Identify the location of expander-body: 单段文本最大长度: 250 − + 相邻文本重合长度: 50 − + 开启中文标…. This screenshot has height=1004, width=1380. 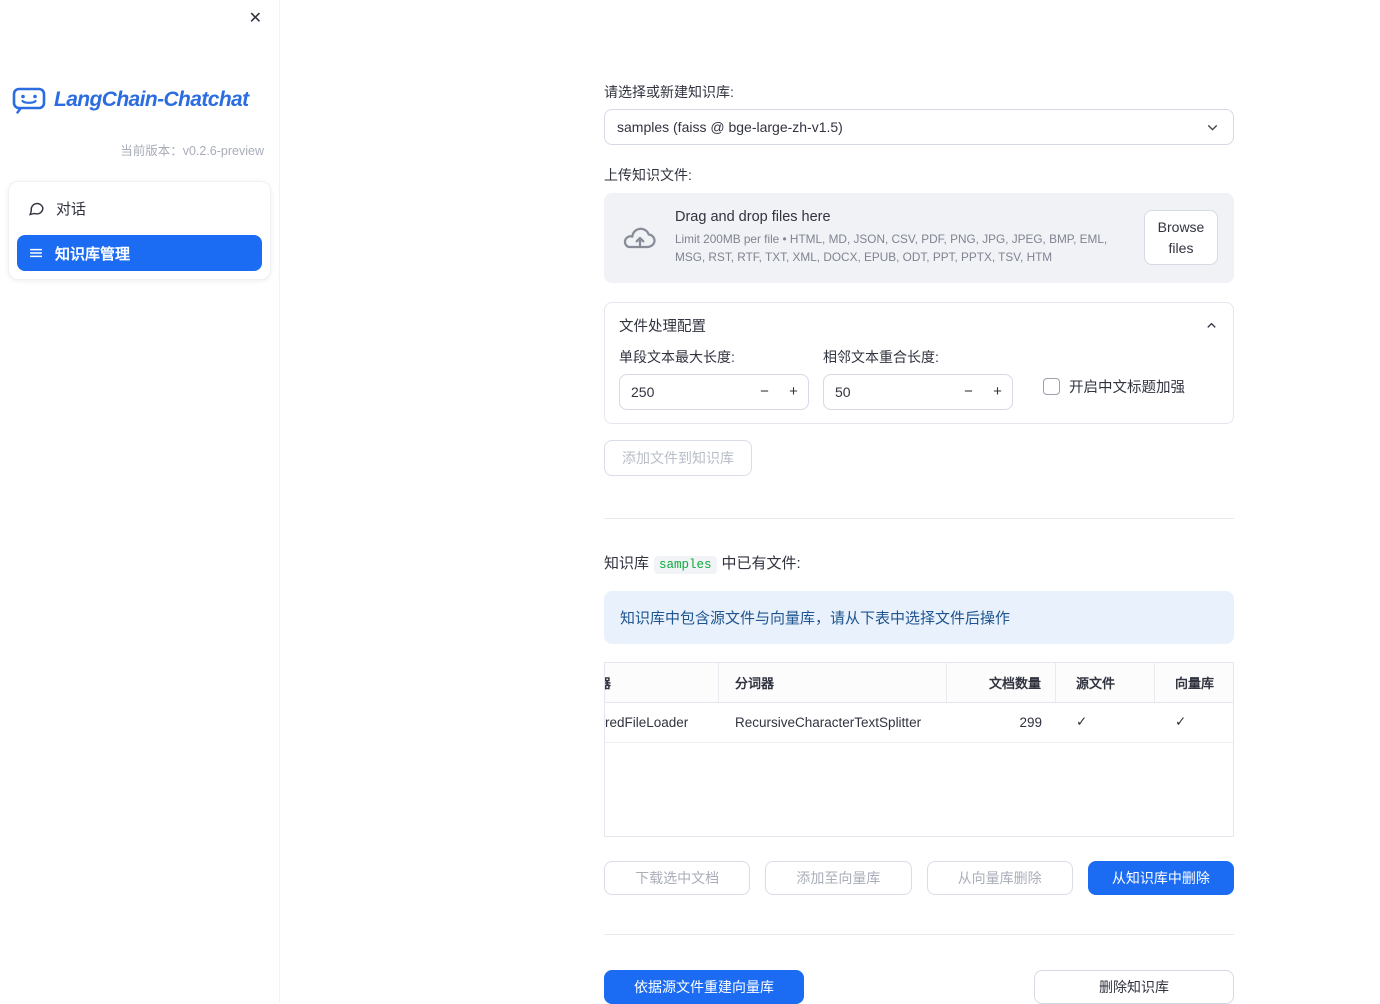
(919, 378).